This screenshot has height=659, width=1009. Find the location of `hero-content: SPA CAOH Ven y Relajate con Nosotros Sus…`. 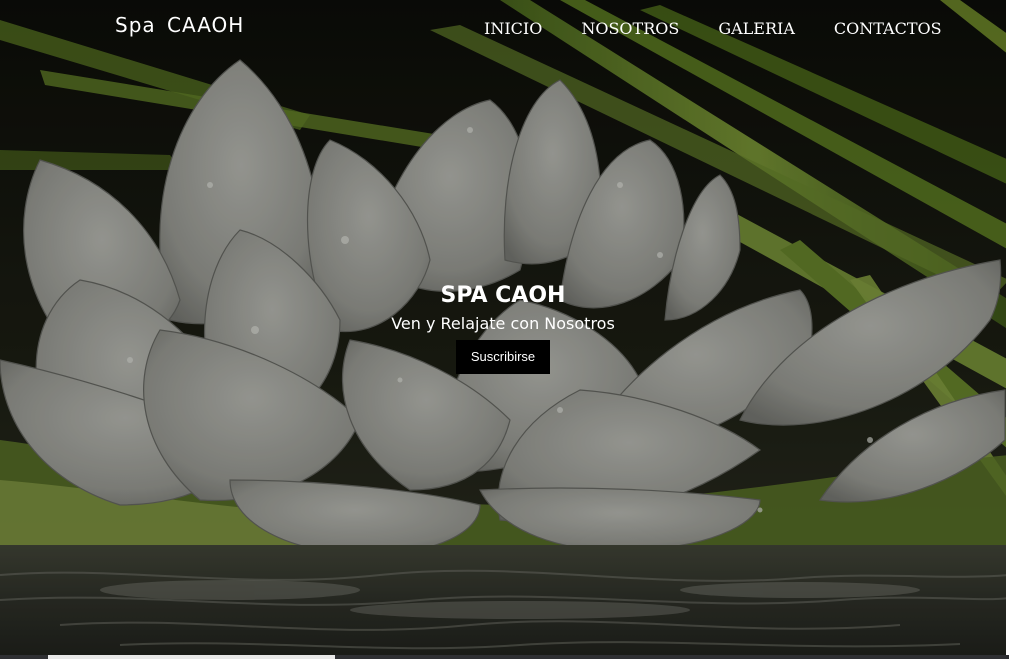

hero-content: SPA CAOH Ven y Relajate con Nosotros Sus… is located at coordinates (503, 328).